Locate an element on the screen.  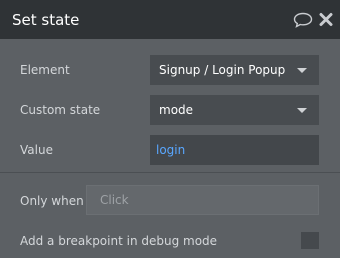
element-dropdown-value: Signup / Login Popup is located at coordinates (222, 70).